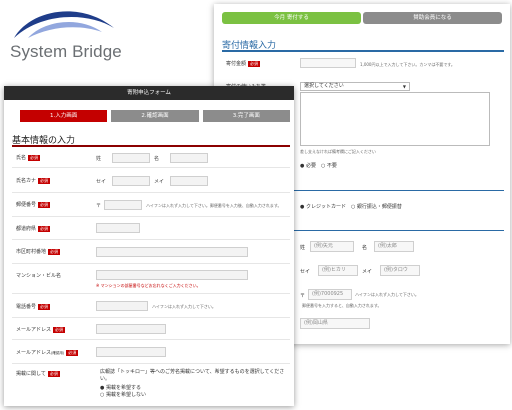 The image size is (512, 410). I want to click on purpose-select: 選択してください ▼, so click(355, 86).